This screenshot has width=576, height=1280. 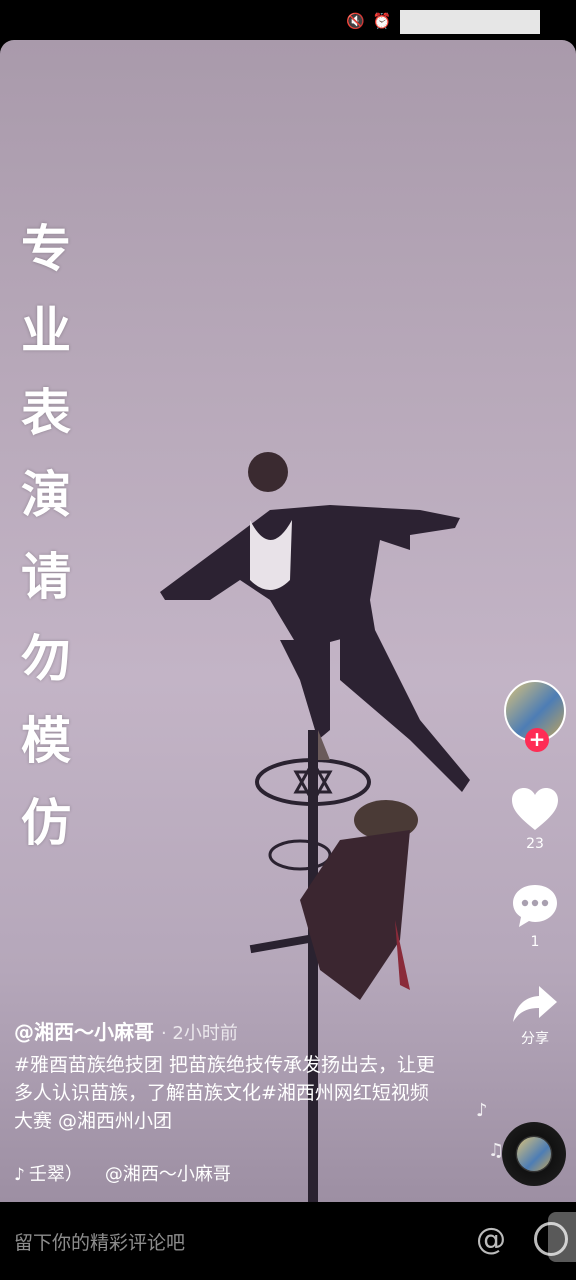 What do you see at coordinates (482, 1110) in the screenshot?
I see `floating-note-icon: ♪` at bounding box center [482, 1110].